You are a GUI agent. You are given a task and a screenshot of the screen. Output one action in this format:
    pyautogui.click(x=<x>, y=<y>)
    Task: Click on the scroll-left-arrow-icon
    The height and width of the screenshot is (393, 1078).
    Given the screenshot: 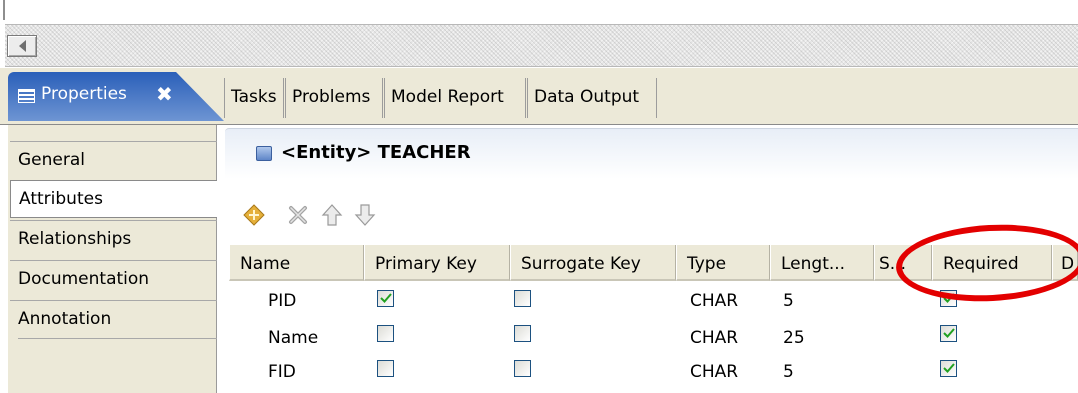 What is the action you would take?
    pyautogui.click(x=22, y=46)
    